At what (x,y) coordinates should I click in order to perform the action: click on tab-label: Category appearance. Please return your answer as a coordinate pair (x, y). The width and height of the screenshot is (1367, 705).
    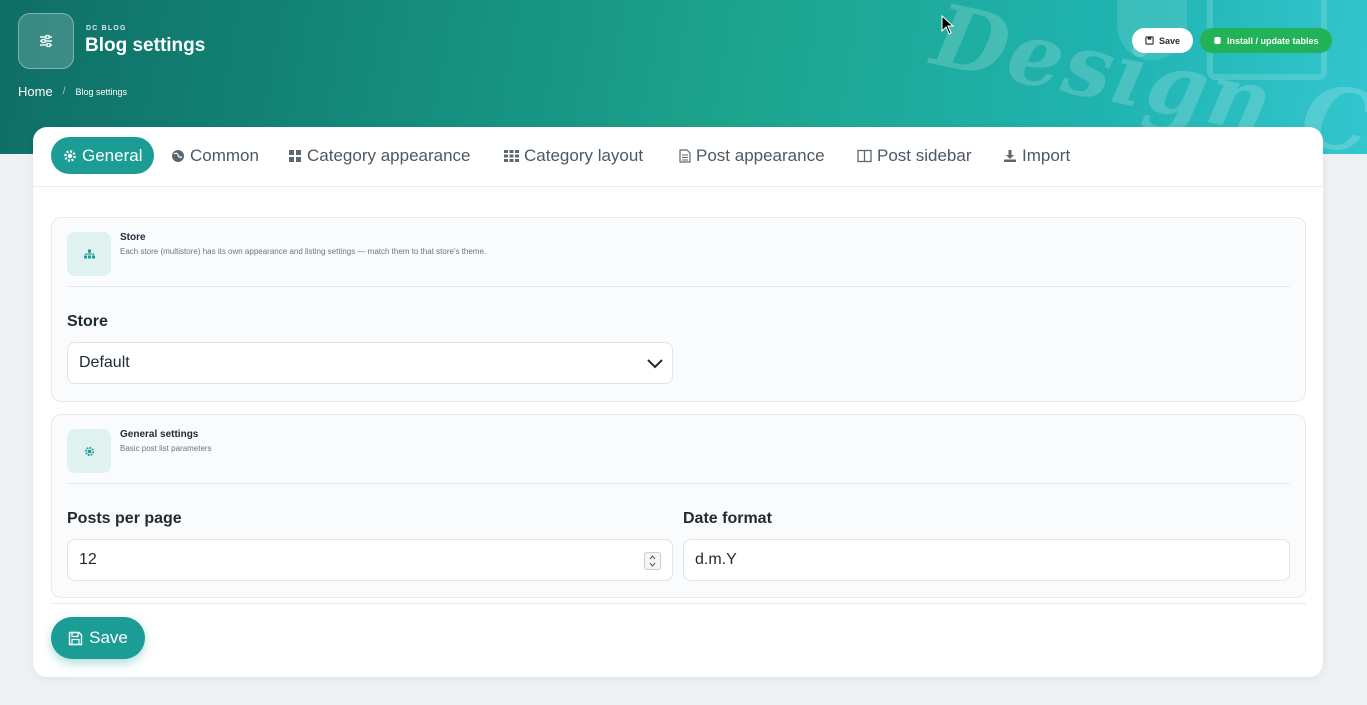
    Looking at the image, I should click on (389, 155).